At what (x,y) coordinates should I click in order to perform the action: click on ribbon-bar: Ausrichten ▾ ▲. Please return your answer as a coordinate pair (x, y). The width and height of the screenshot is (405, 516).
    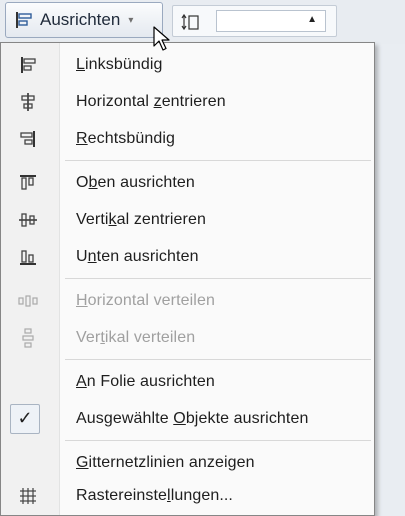
    Looking at the image, I should click on (202, 22).